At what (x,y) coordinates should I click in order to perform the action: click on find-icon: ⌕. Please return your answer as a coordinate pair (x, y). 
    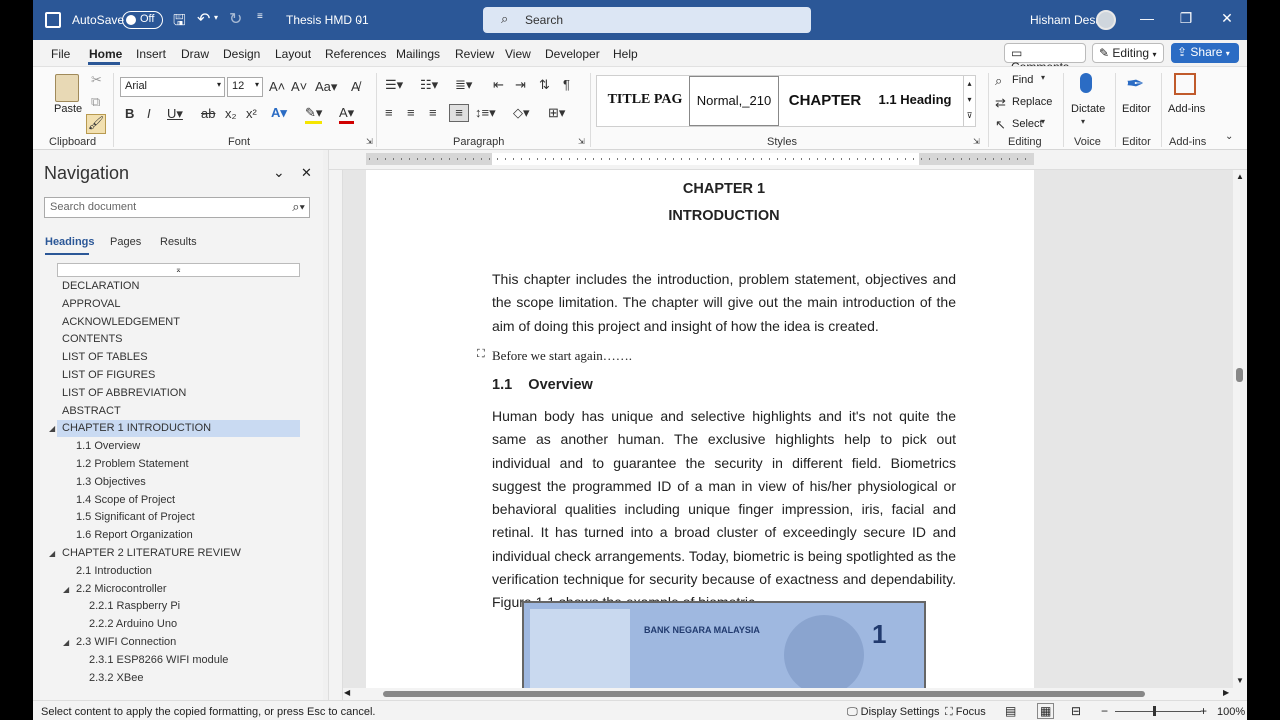
    Looking at the image, I should click on (998, 81).